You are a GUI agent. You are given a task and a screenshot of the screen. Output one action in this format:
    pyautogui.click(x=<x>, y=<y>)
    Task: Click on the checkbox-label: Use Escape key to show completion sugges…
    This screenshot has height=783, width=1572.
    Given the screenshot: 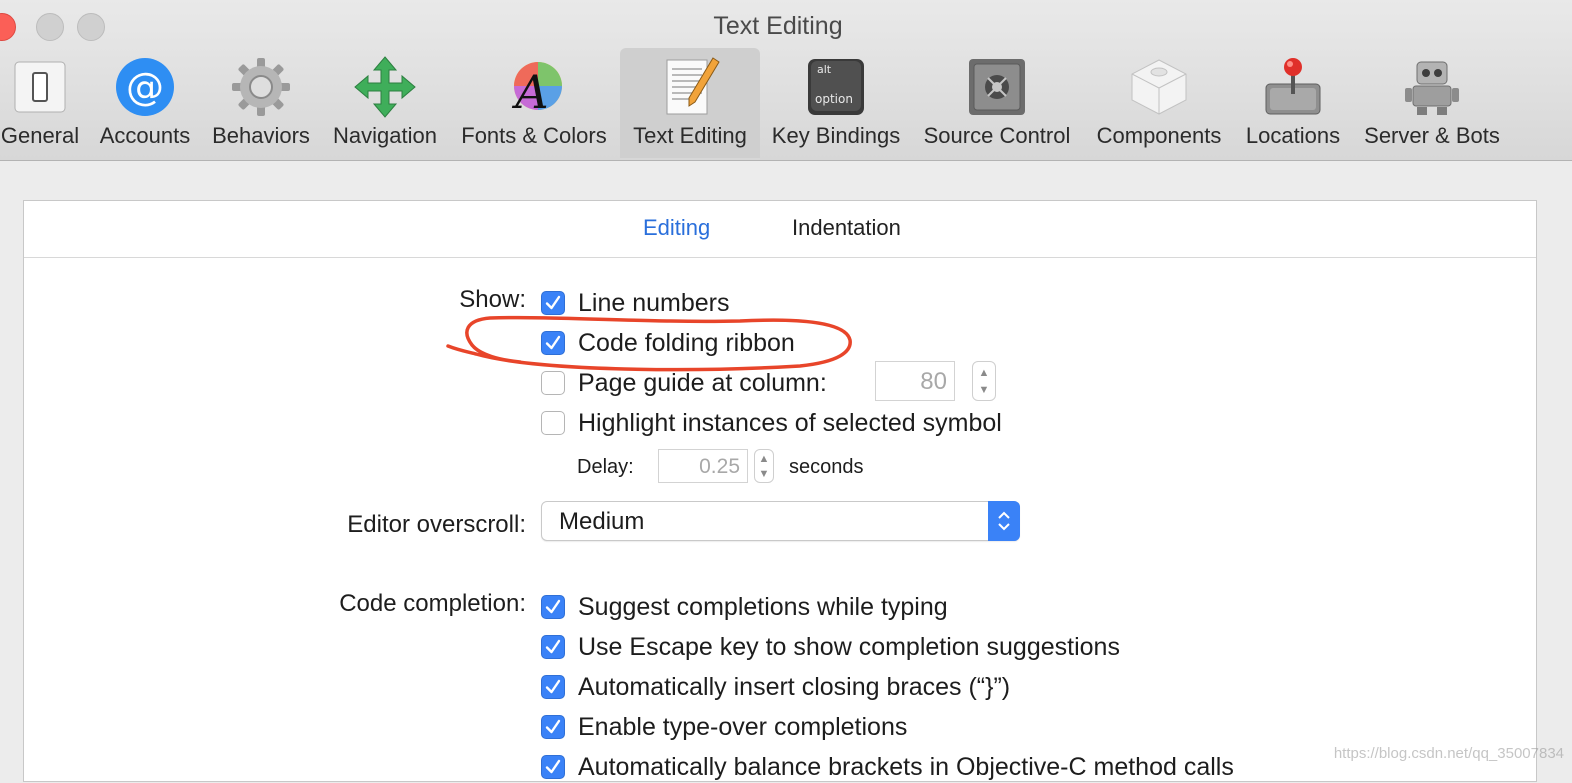 What is the action you would take?
    pyautogui.click(x=849, y=646)
    